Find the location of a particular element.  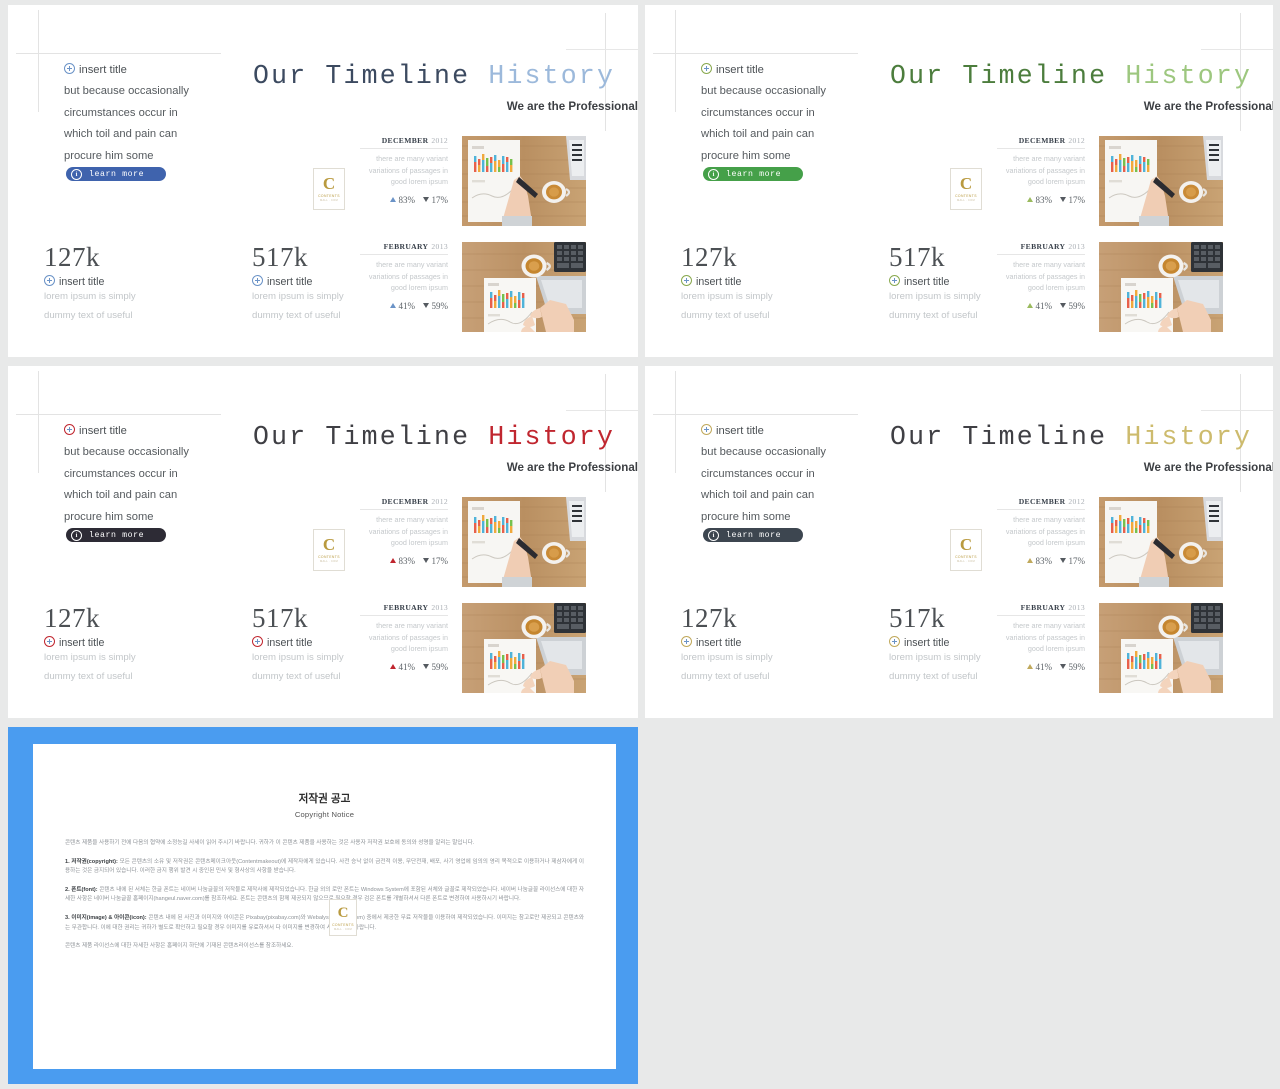

bullet-label: but because occasionally is located at coordinates (127, 452).